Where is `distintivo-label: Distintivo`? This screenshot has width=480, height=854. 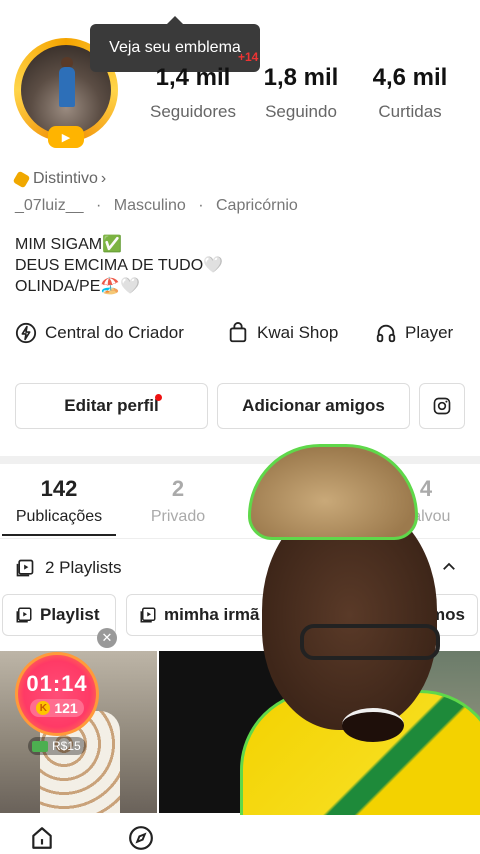 distintivo-label: Distintivo is located at coordinates (65, 178).